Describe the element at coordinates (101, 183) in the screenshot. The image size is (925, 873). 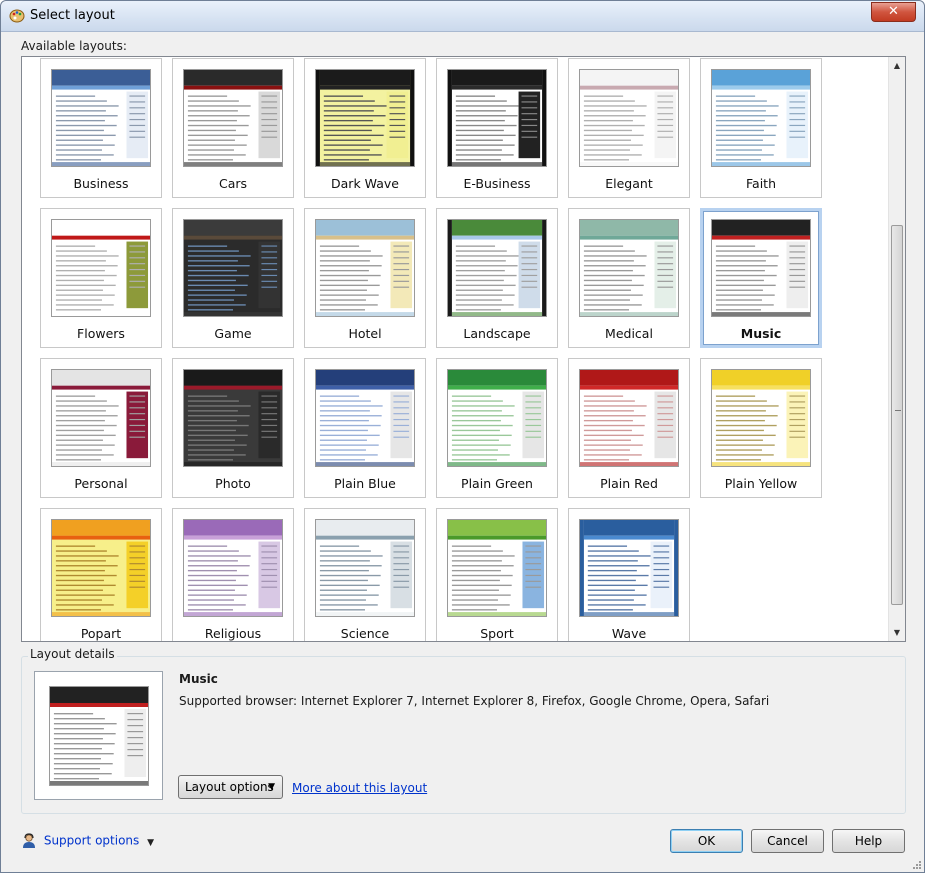
I see `layout-tile-label: Business` at that location.